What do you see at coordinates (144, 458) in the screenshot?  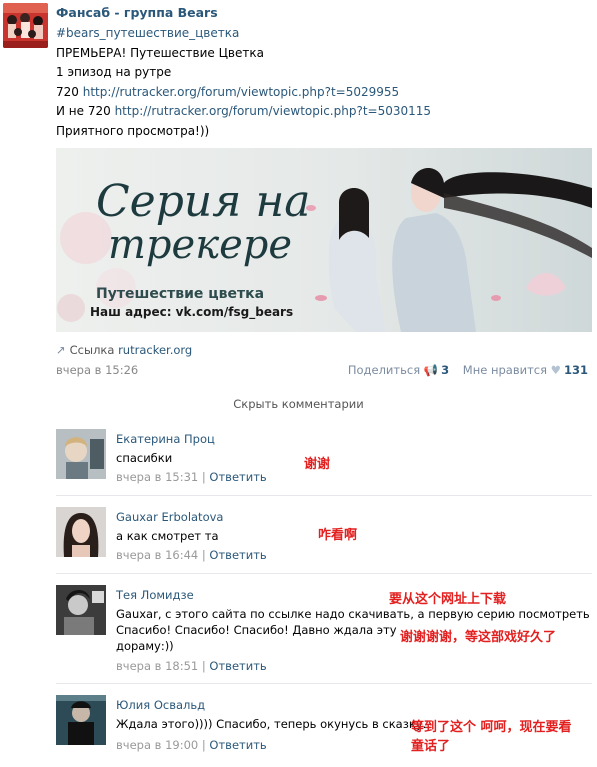 I see `comment-text: спасибки` at bounding box center [144, 458].